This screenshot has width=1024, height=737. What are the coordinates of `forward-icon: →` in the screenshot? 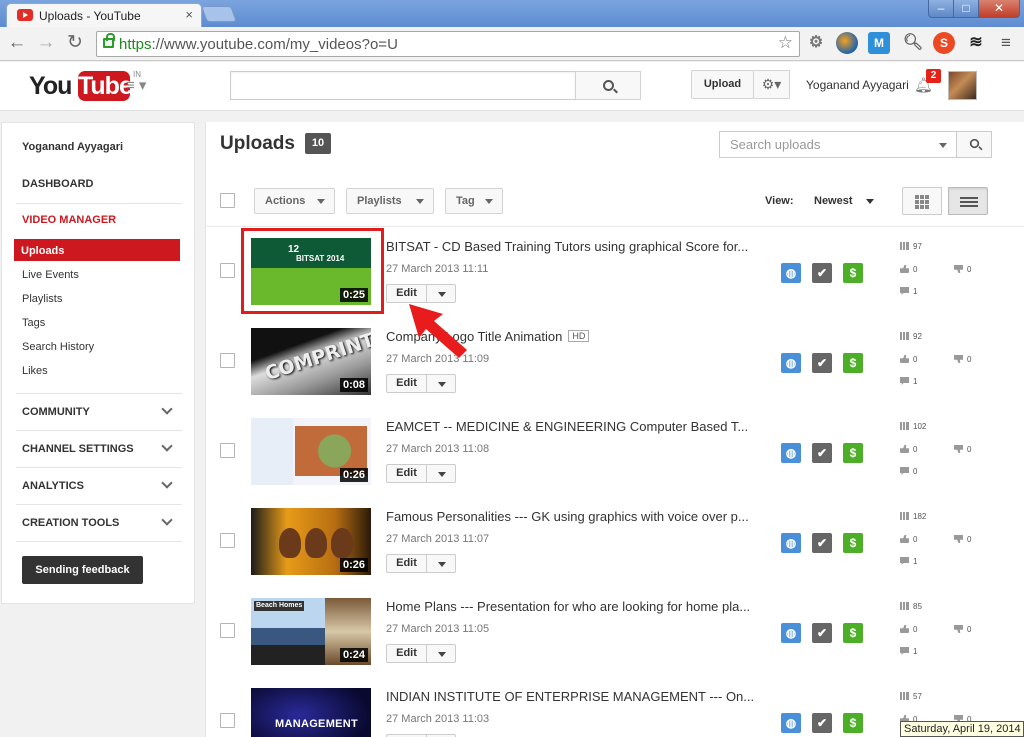 It's located at (46, 44).